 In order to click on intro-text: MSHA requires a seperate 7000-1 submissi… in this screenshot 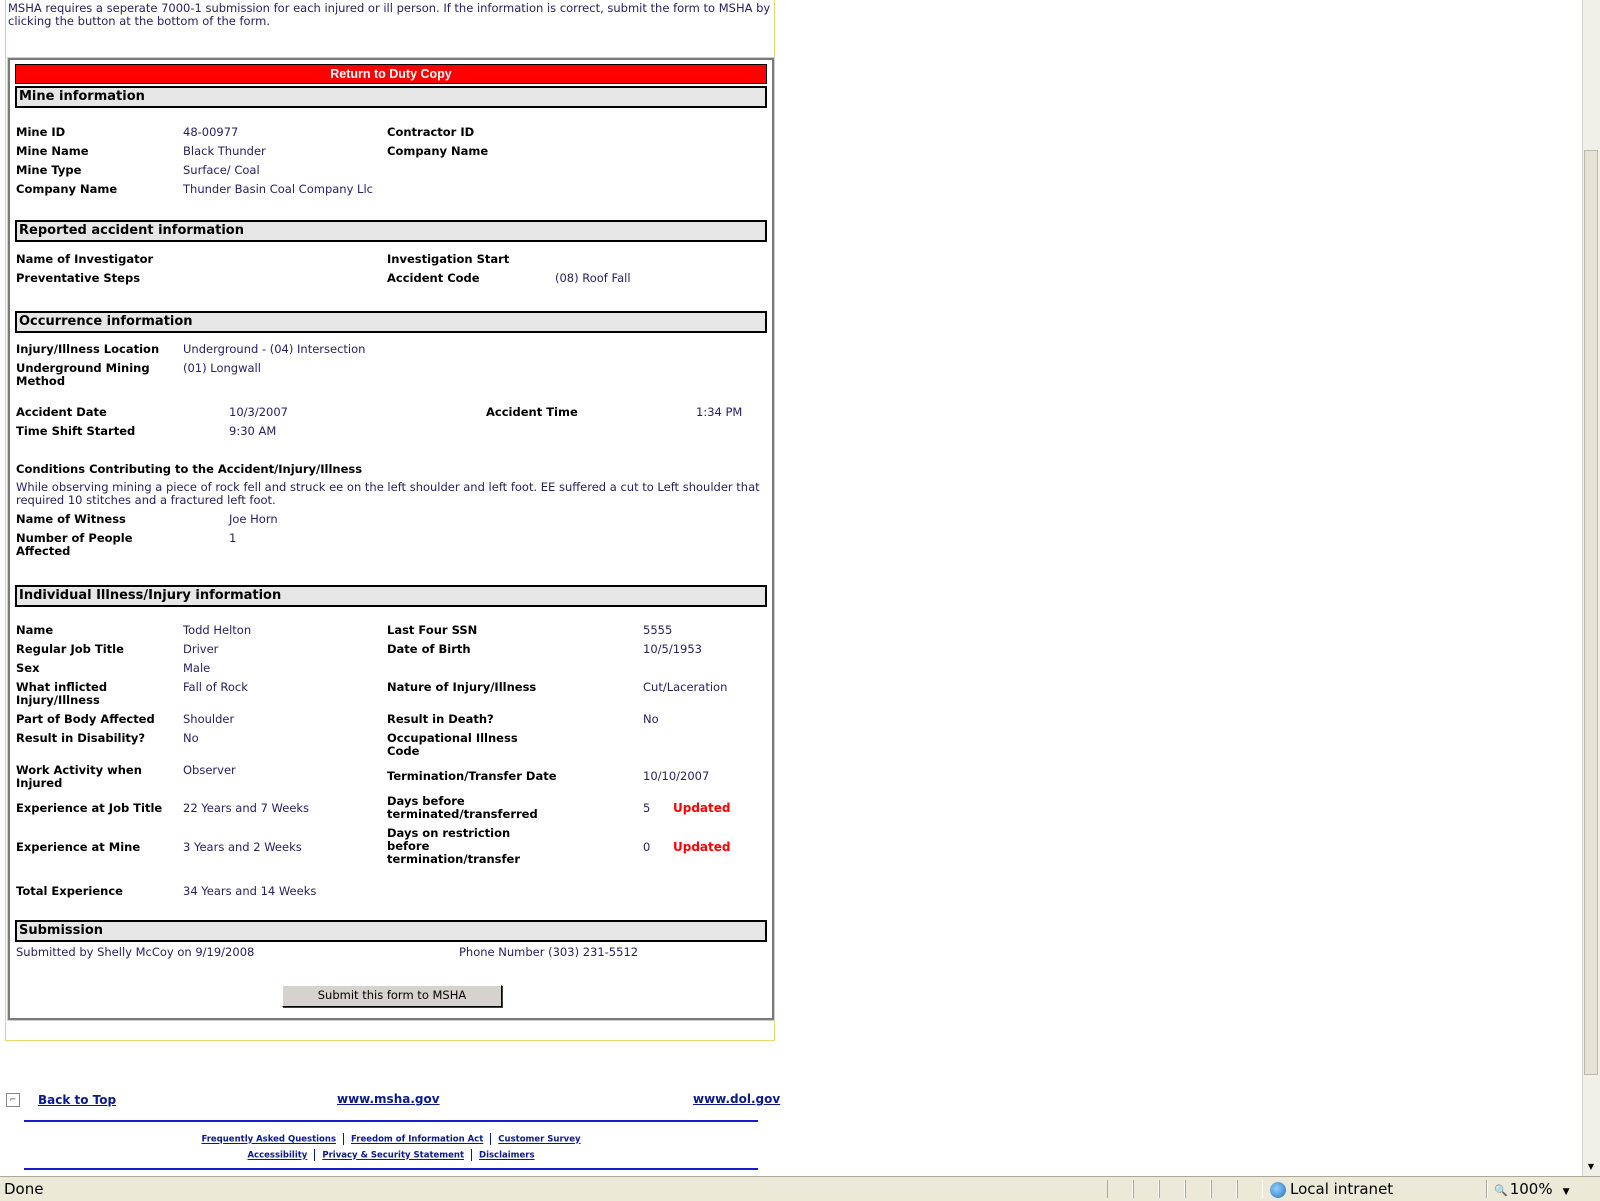, I will do `click(389, 14)`.